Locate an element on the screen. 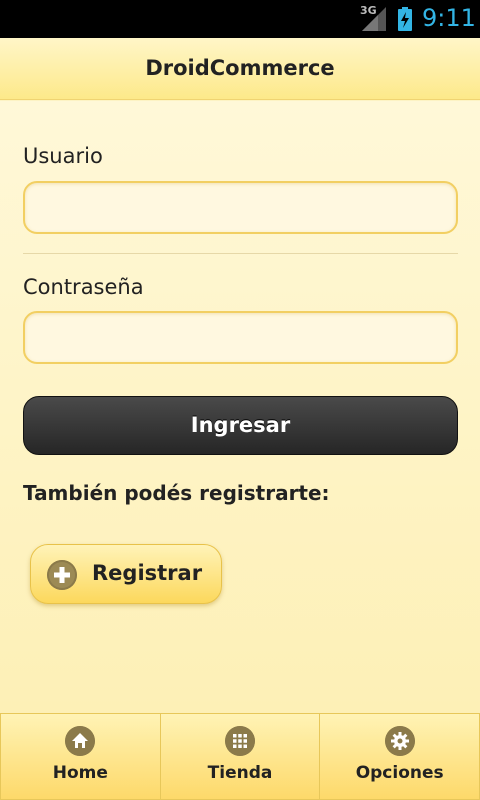  password-label: Contraseña is located at coordinates (83, 287).